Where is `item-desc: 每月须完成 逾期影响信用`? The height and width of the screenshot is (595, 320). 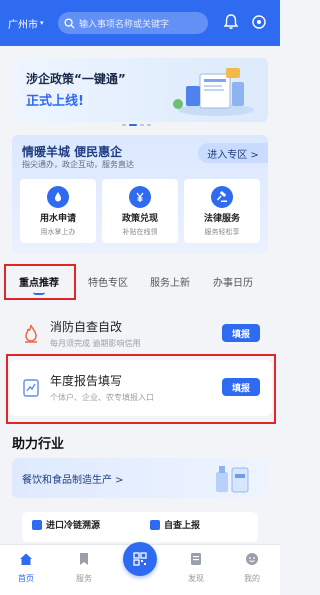
item-desc: 每月须完成 逾期影响信用 is located at coordinates (95, 343).